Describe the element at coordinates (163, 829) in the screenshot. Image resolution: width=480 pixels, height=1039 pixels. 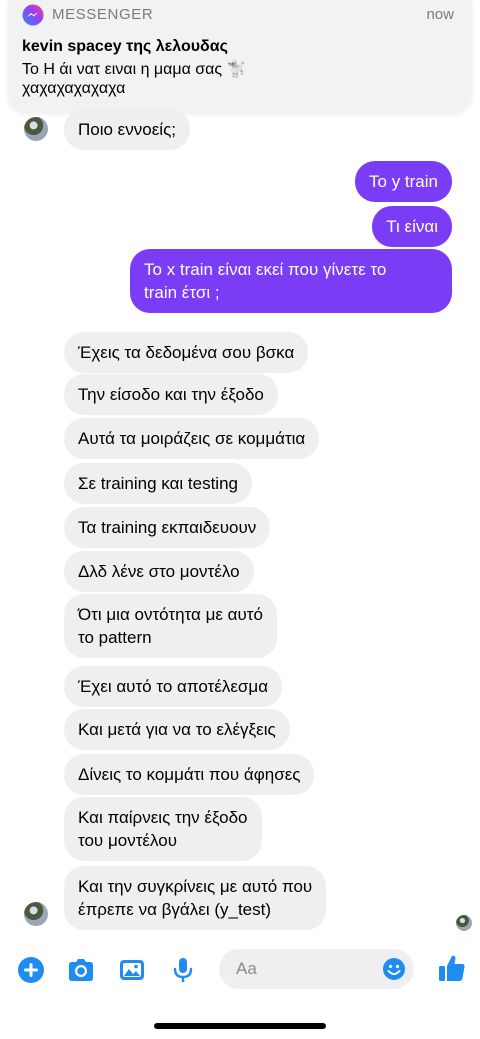
I see `message-incoming: Και παίρνεις την έξοδο του μοντέλου` at that location.